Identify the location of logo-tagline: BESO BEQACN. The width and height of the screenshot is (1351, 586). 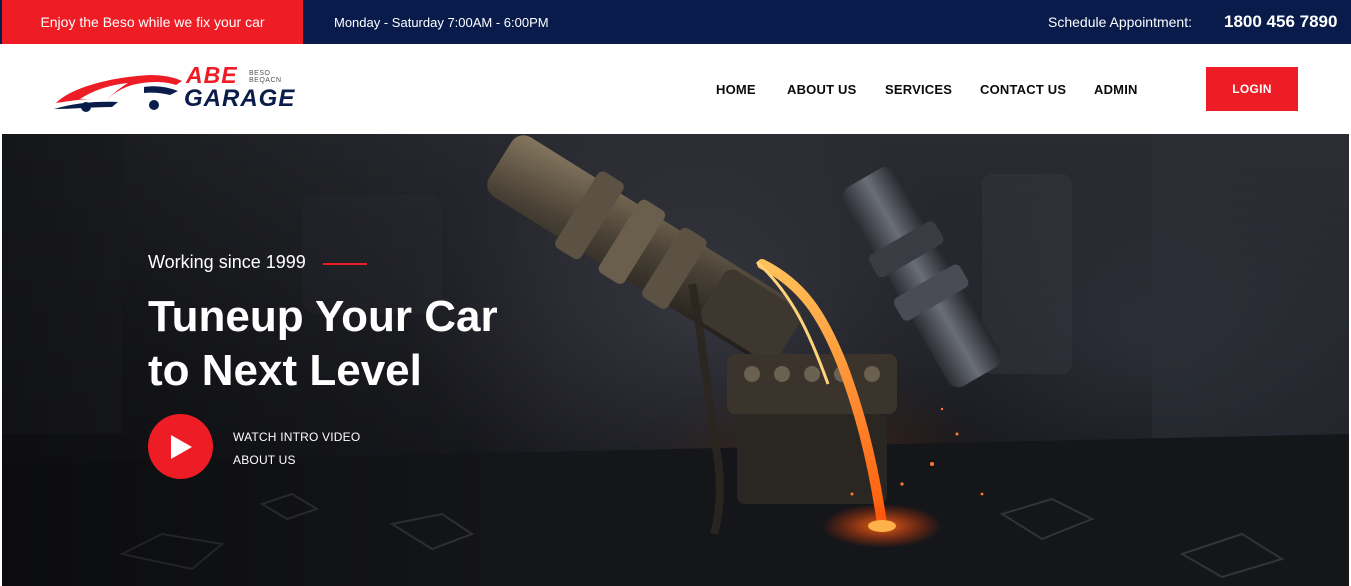
(265, 77).